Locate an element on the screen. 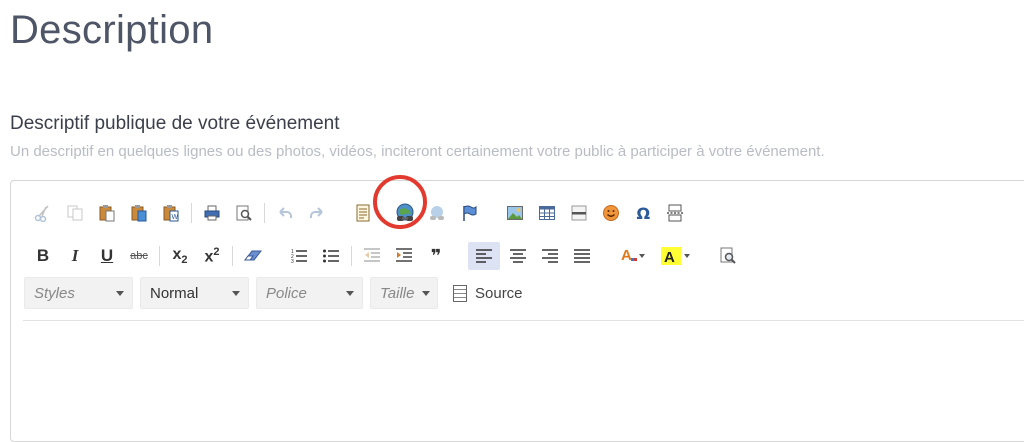 The width and height of the screenshot is (1024, 442). toolbar-divider is located at coordinates (523, 320).